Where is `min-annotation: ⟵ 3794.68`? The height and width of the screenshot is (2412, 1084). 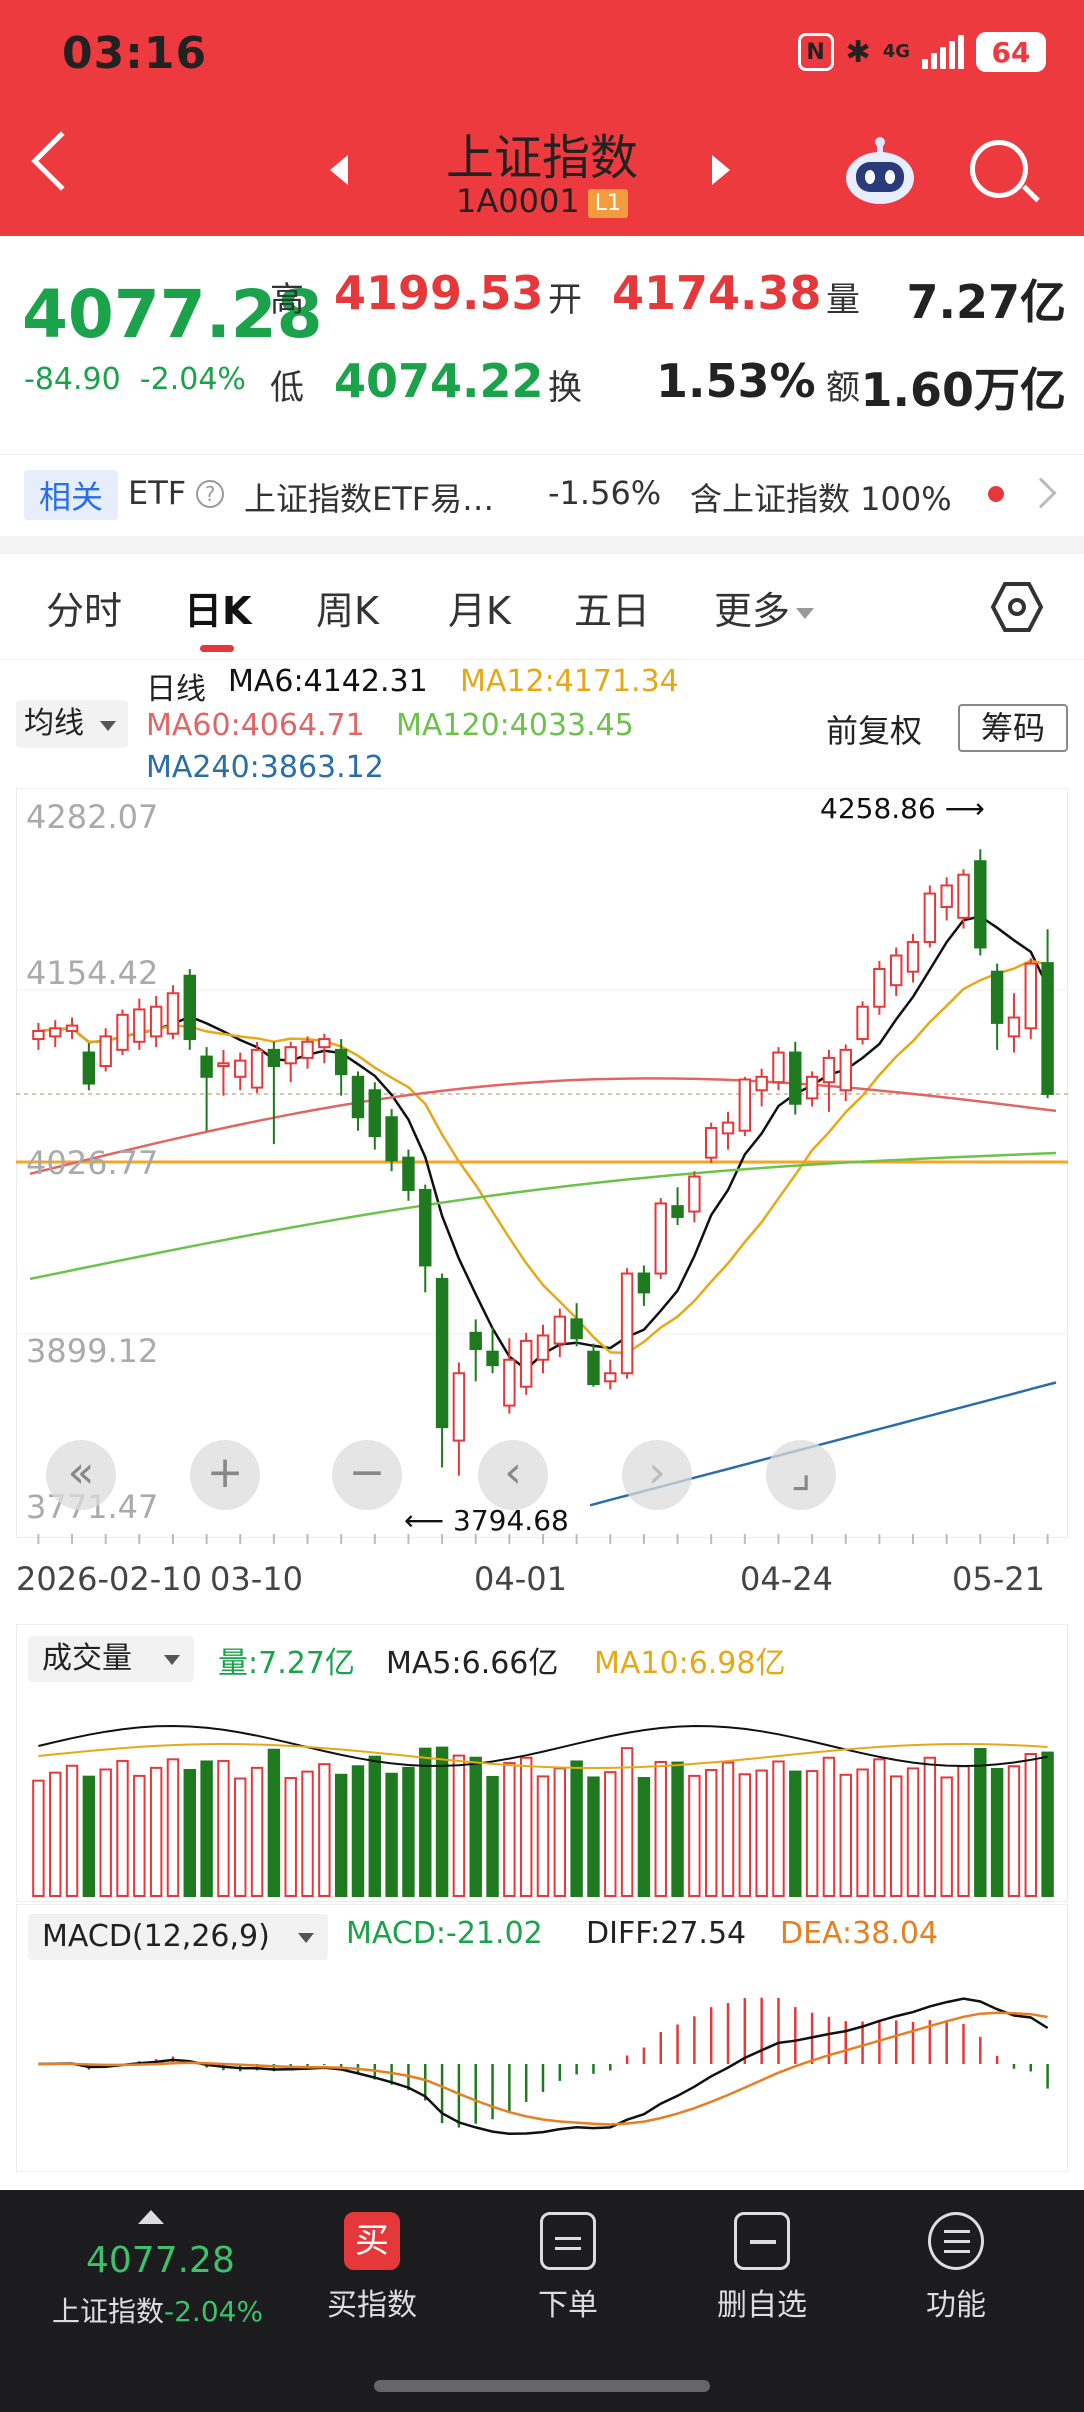
min-annotation: ⟵ 3794.68 is located at coordinates (486, 1520).